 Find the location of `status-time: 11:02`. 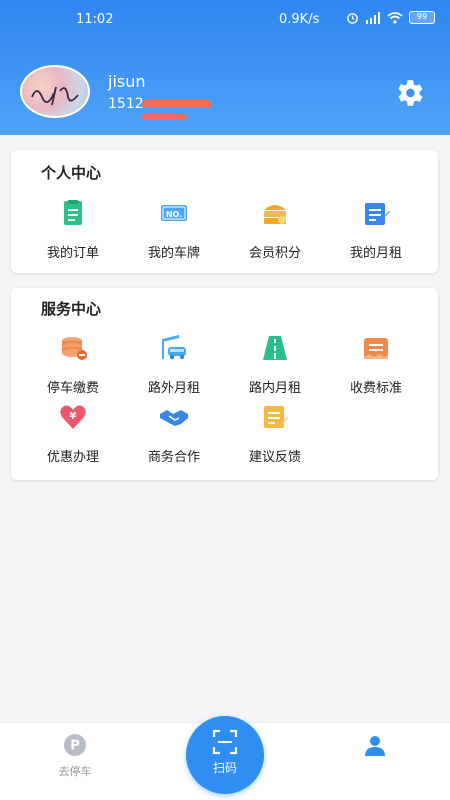

status-time: 11:02 is located at coordinates (95, 19).